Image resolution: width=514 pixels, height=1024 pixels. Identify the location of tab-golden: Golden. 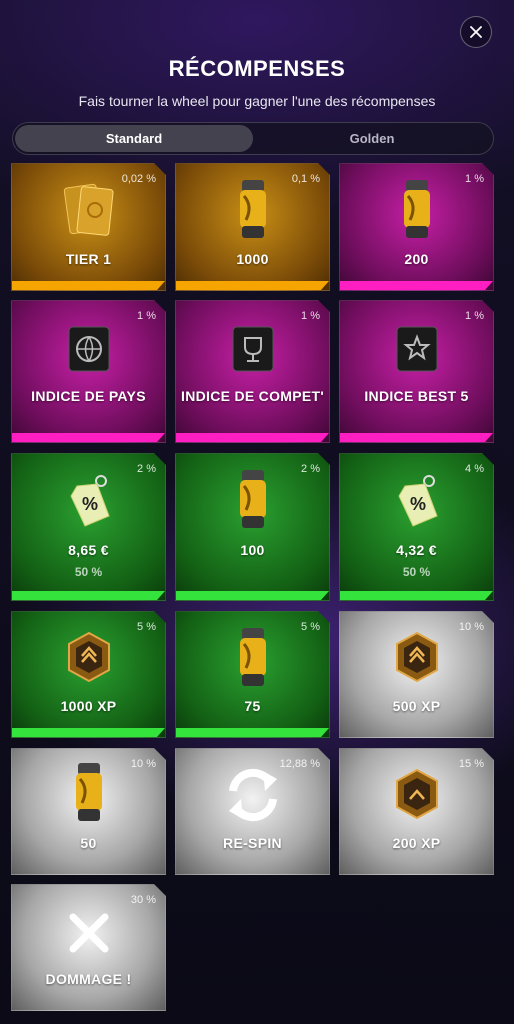
(372, 138).